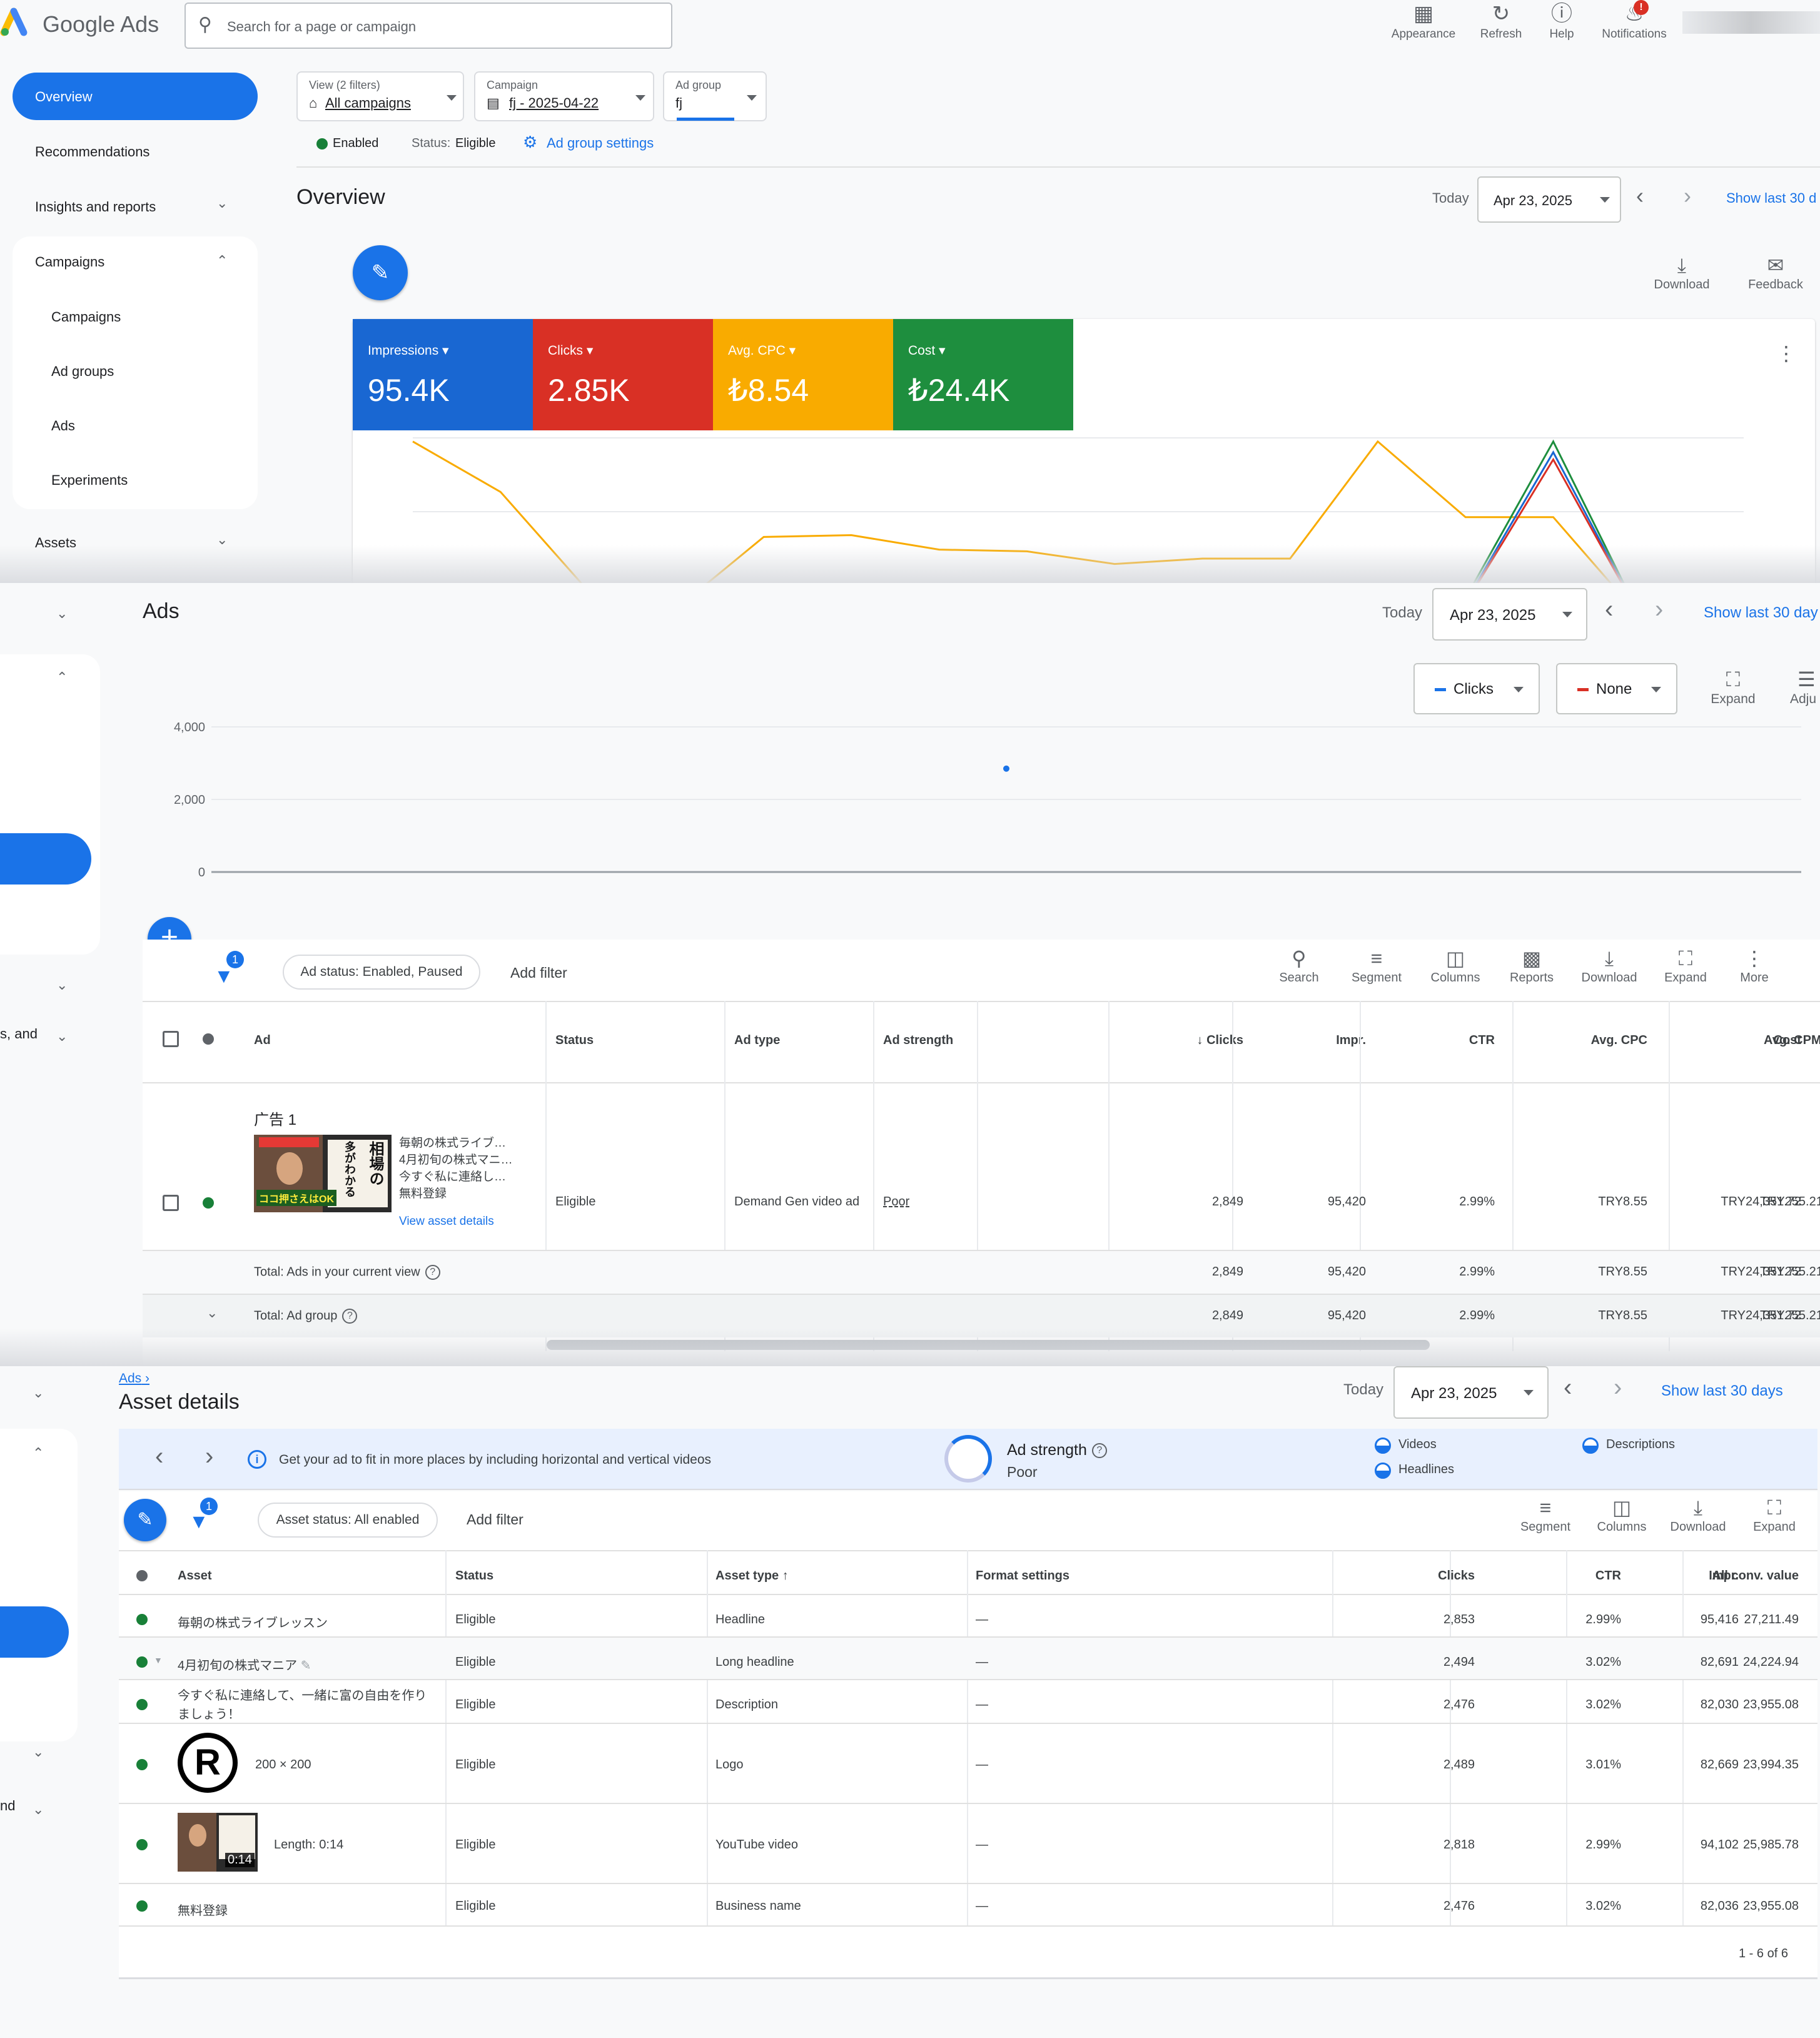 Image resolution: width=1820 pixels, height=2038 pixels. Describe the element at coordinates (1561, 20) in the screenshot. I see `help-button: ⓘ Help` at that location.